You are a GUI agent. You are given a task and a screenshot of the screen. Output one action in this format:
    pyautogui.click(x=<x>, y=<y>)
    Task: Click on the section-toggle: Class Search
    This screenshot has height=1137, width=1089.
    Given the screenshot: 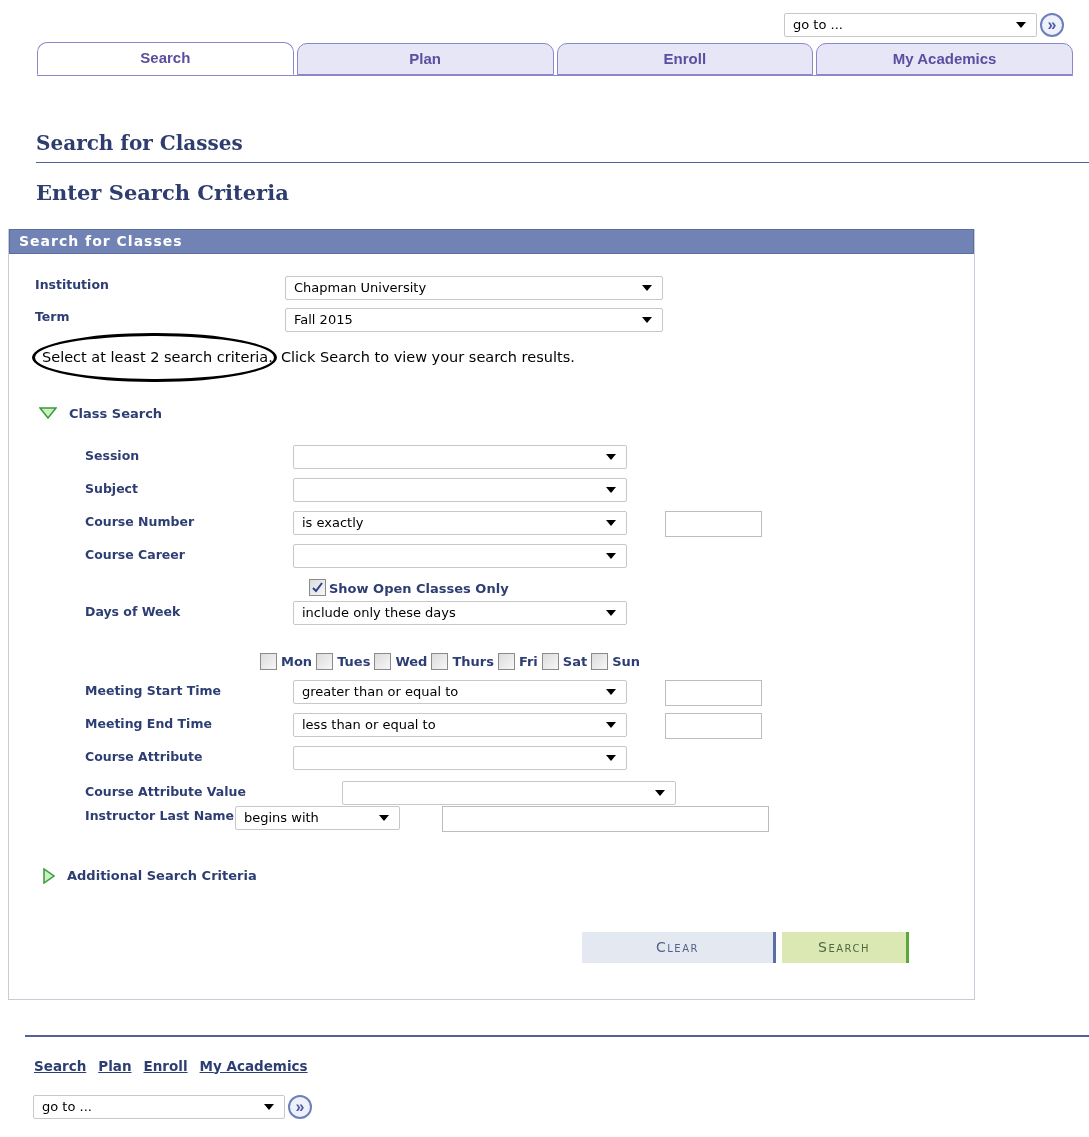 What is the action you would take?
    pyautogui.click(x=116, y=413)
    